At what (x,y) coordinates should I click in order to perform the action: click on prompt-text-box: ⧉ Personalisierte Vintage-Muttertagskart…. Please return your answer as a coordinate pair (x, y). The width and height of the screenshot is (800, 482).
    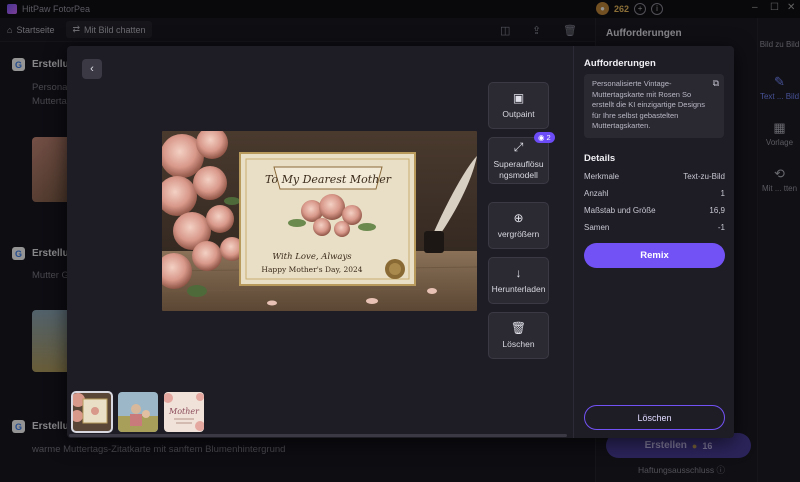
    Looking at the image, I should click on (654, 106).